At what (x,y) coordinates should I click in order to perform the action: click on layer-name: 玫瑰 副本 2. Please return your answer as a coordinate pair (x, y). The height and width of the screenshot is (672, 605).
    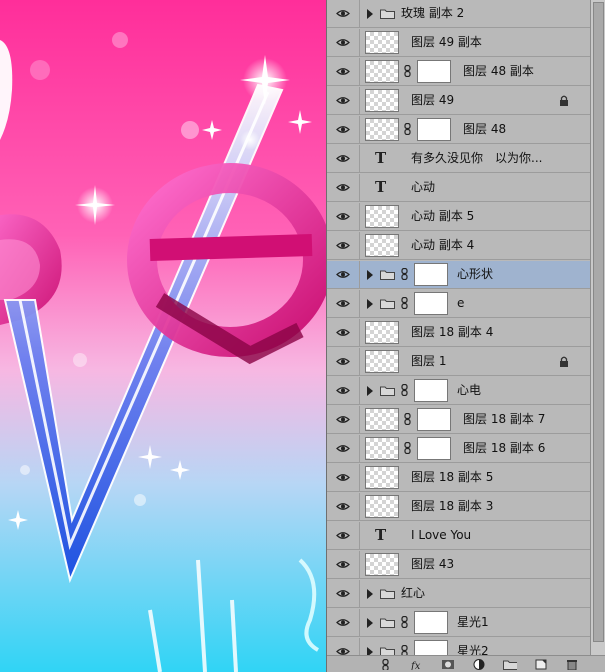
    Looking at the image, I should click on (432, 13).